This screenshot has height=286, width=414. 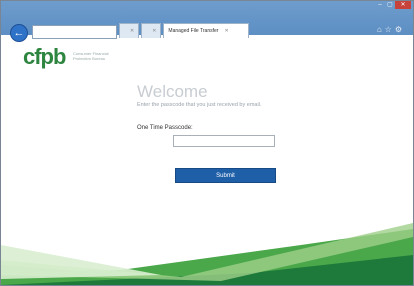 I want to click on window-controls: – ▢ ✕, so click(x=393, y=5).